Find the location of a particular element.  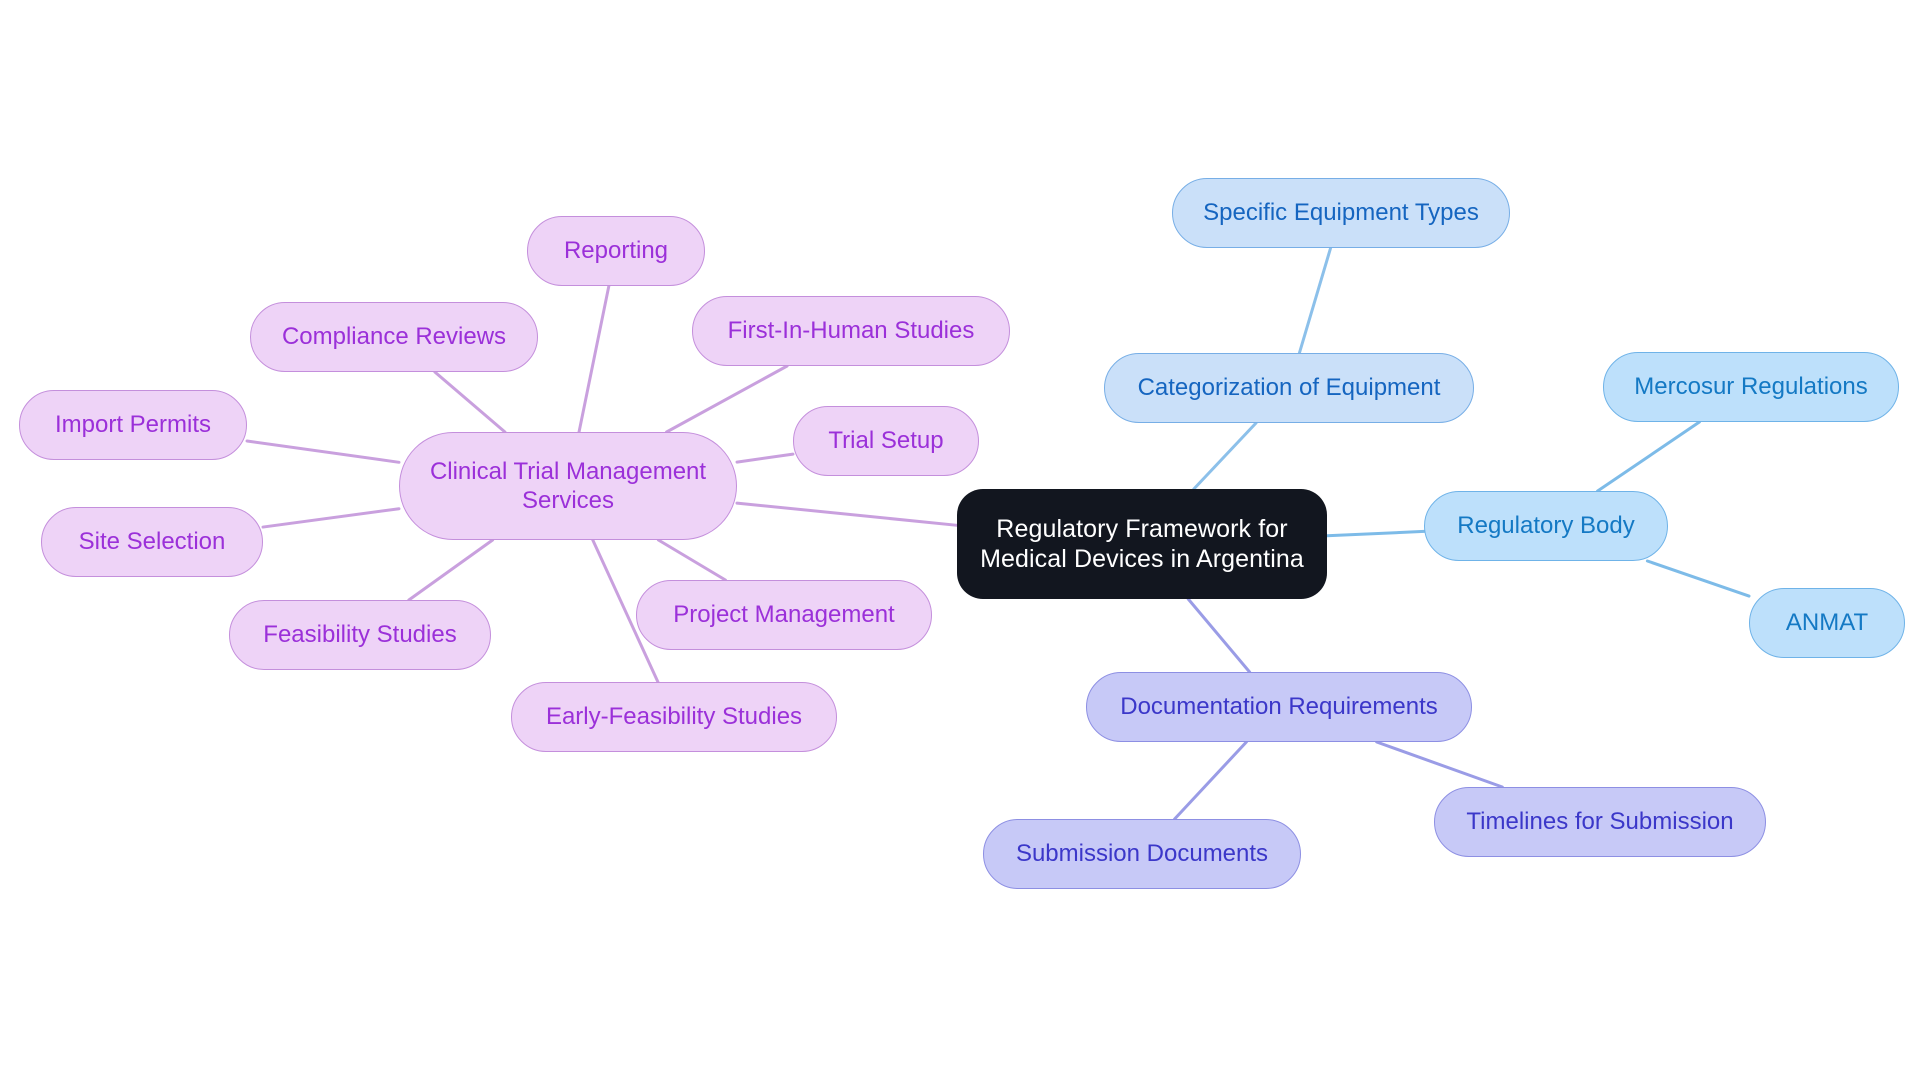

node-label: ANMAT is located at coordinates (1827, 623).